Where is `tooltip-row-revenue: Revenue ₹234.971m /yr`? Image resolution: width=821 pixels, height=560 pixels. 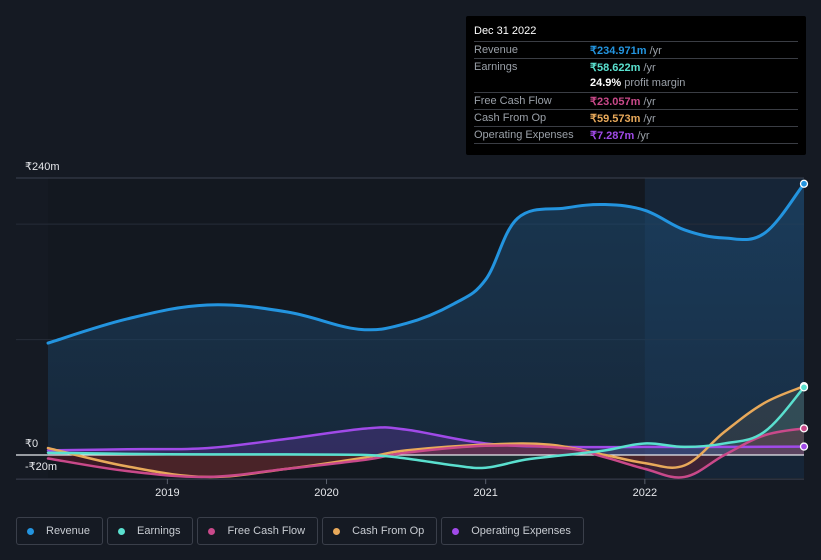
tooltip-row-revenue: Revenue ₹234.971m /yr is located at coordinates (636, 50).